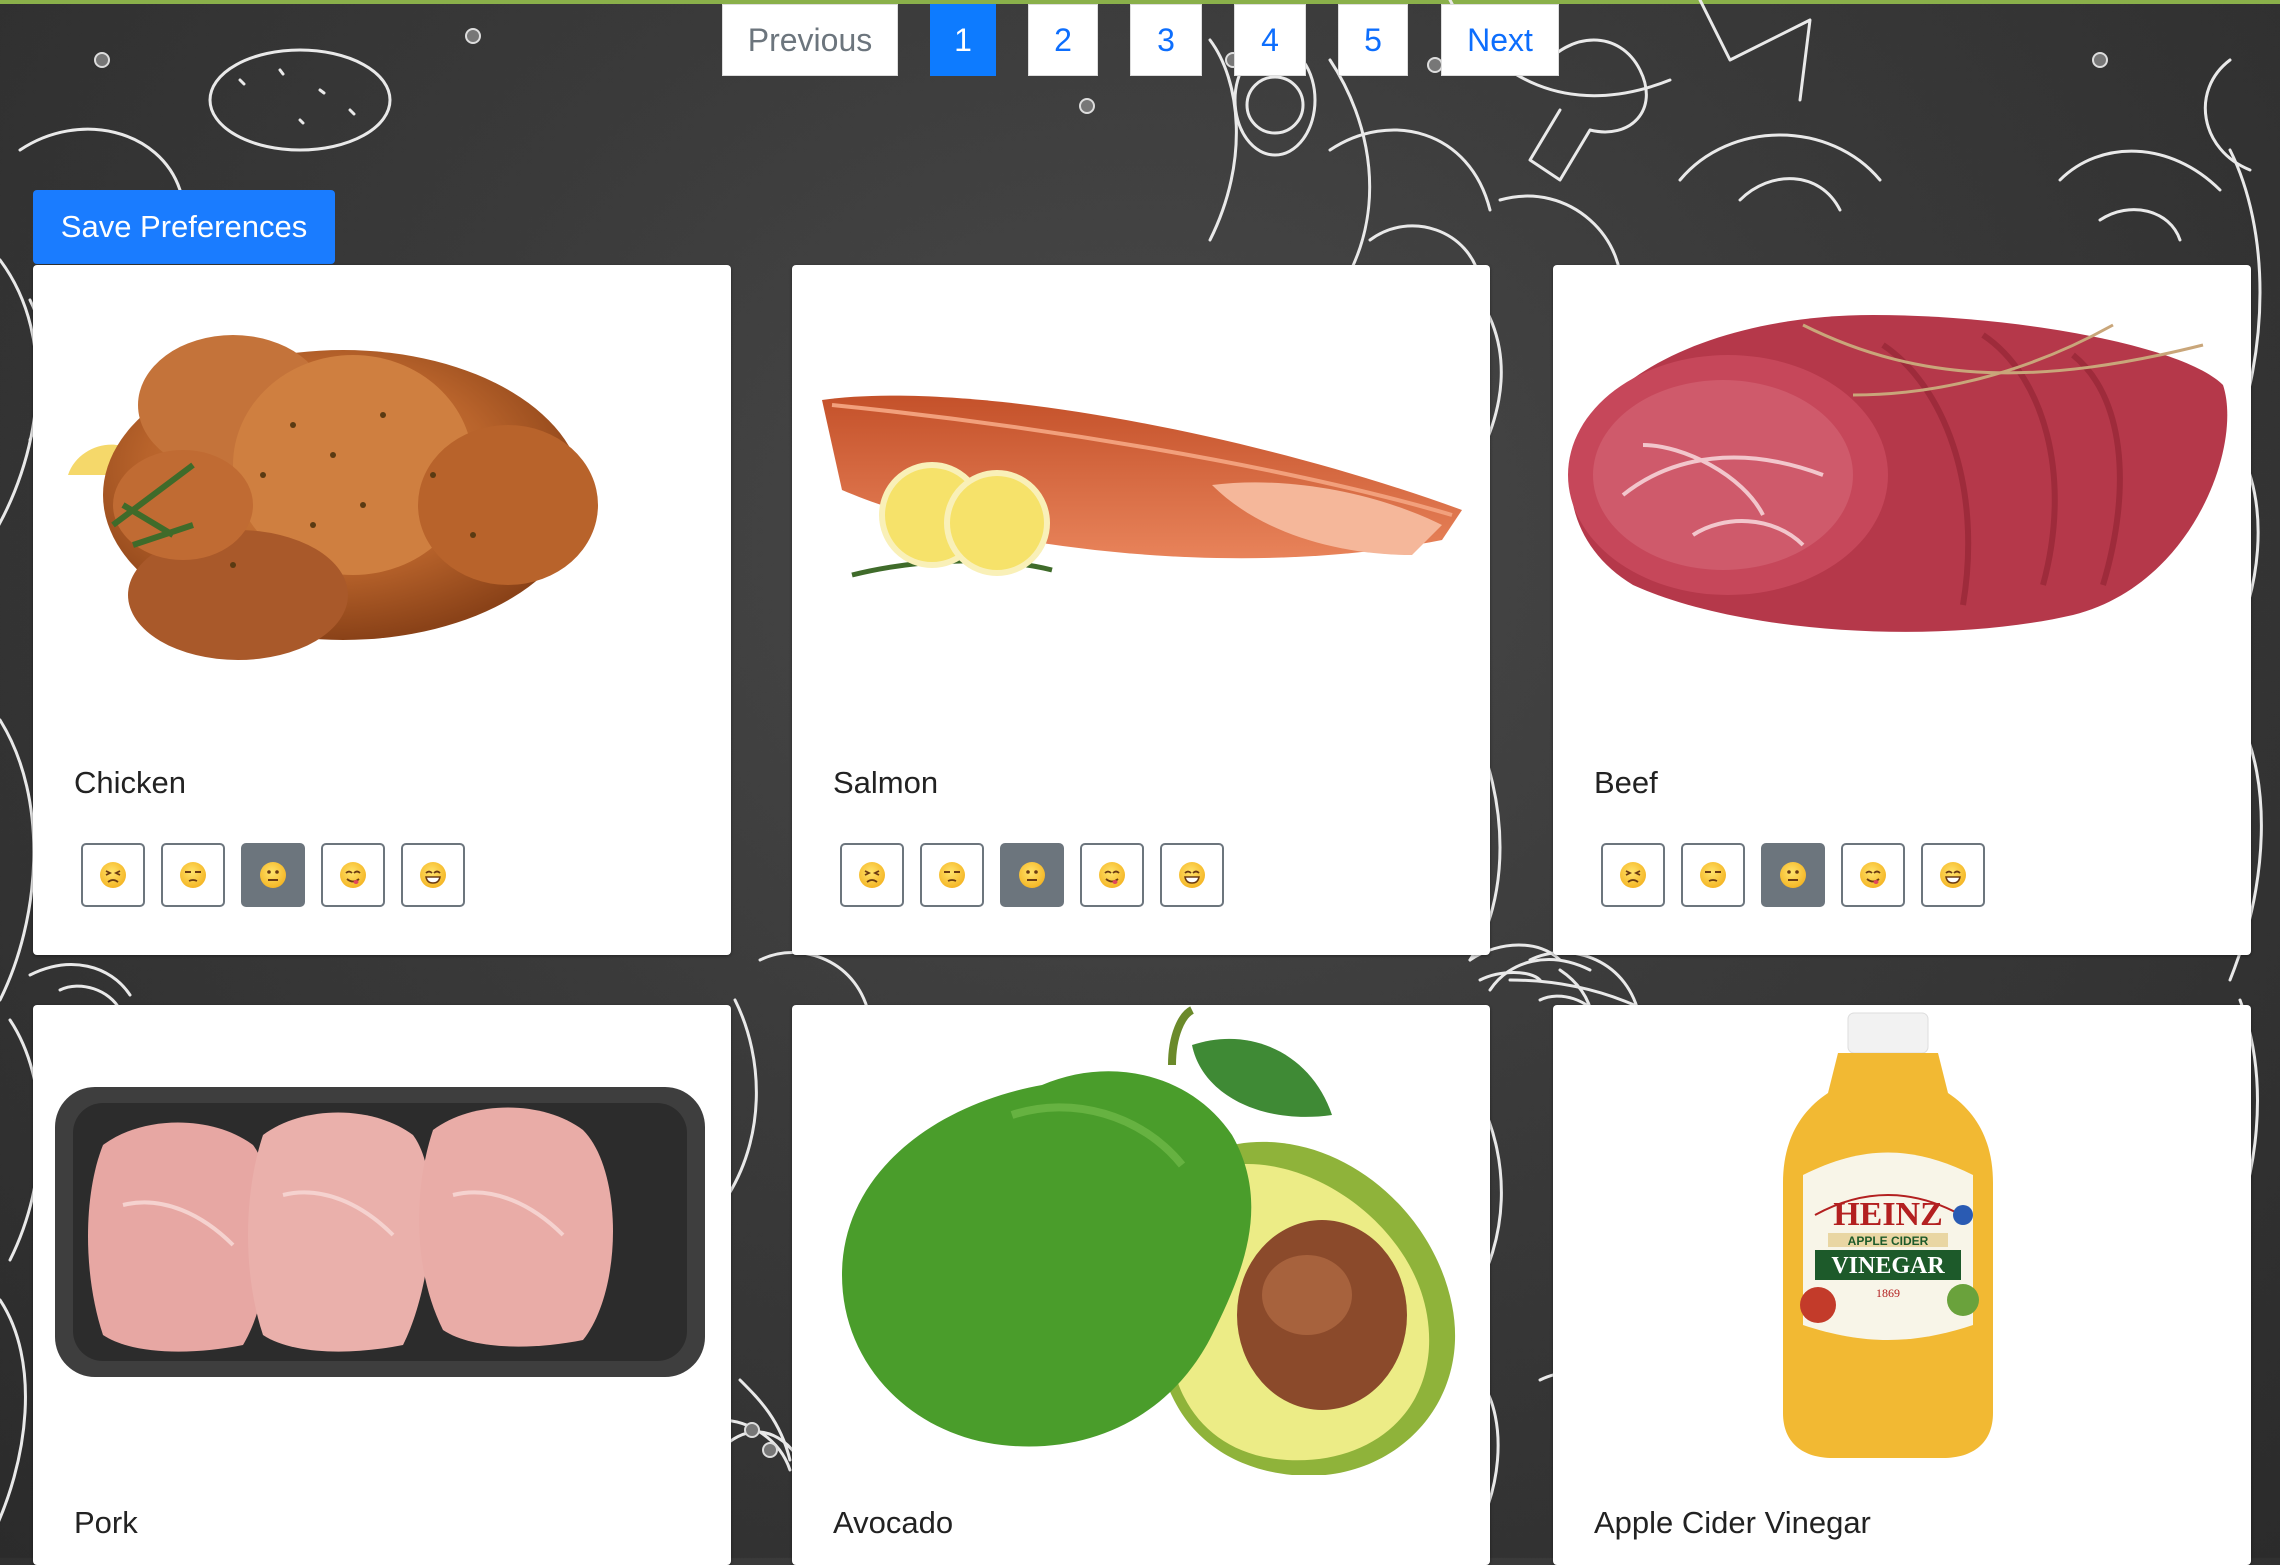 The height and width of the screenshot is (1565, 2280). Describe the element at coordinates (1149, 1240) in the screenshot. I see `avocado-image` at that location.